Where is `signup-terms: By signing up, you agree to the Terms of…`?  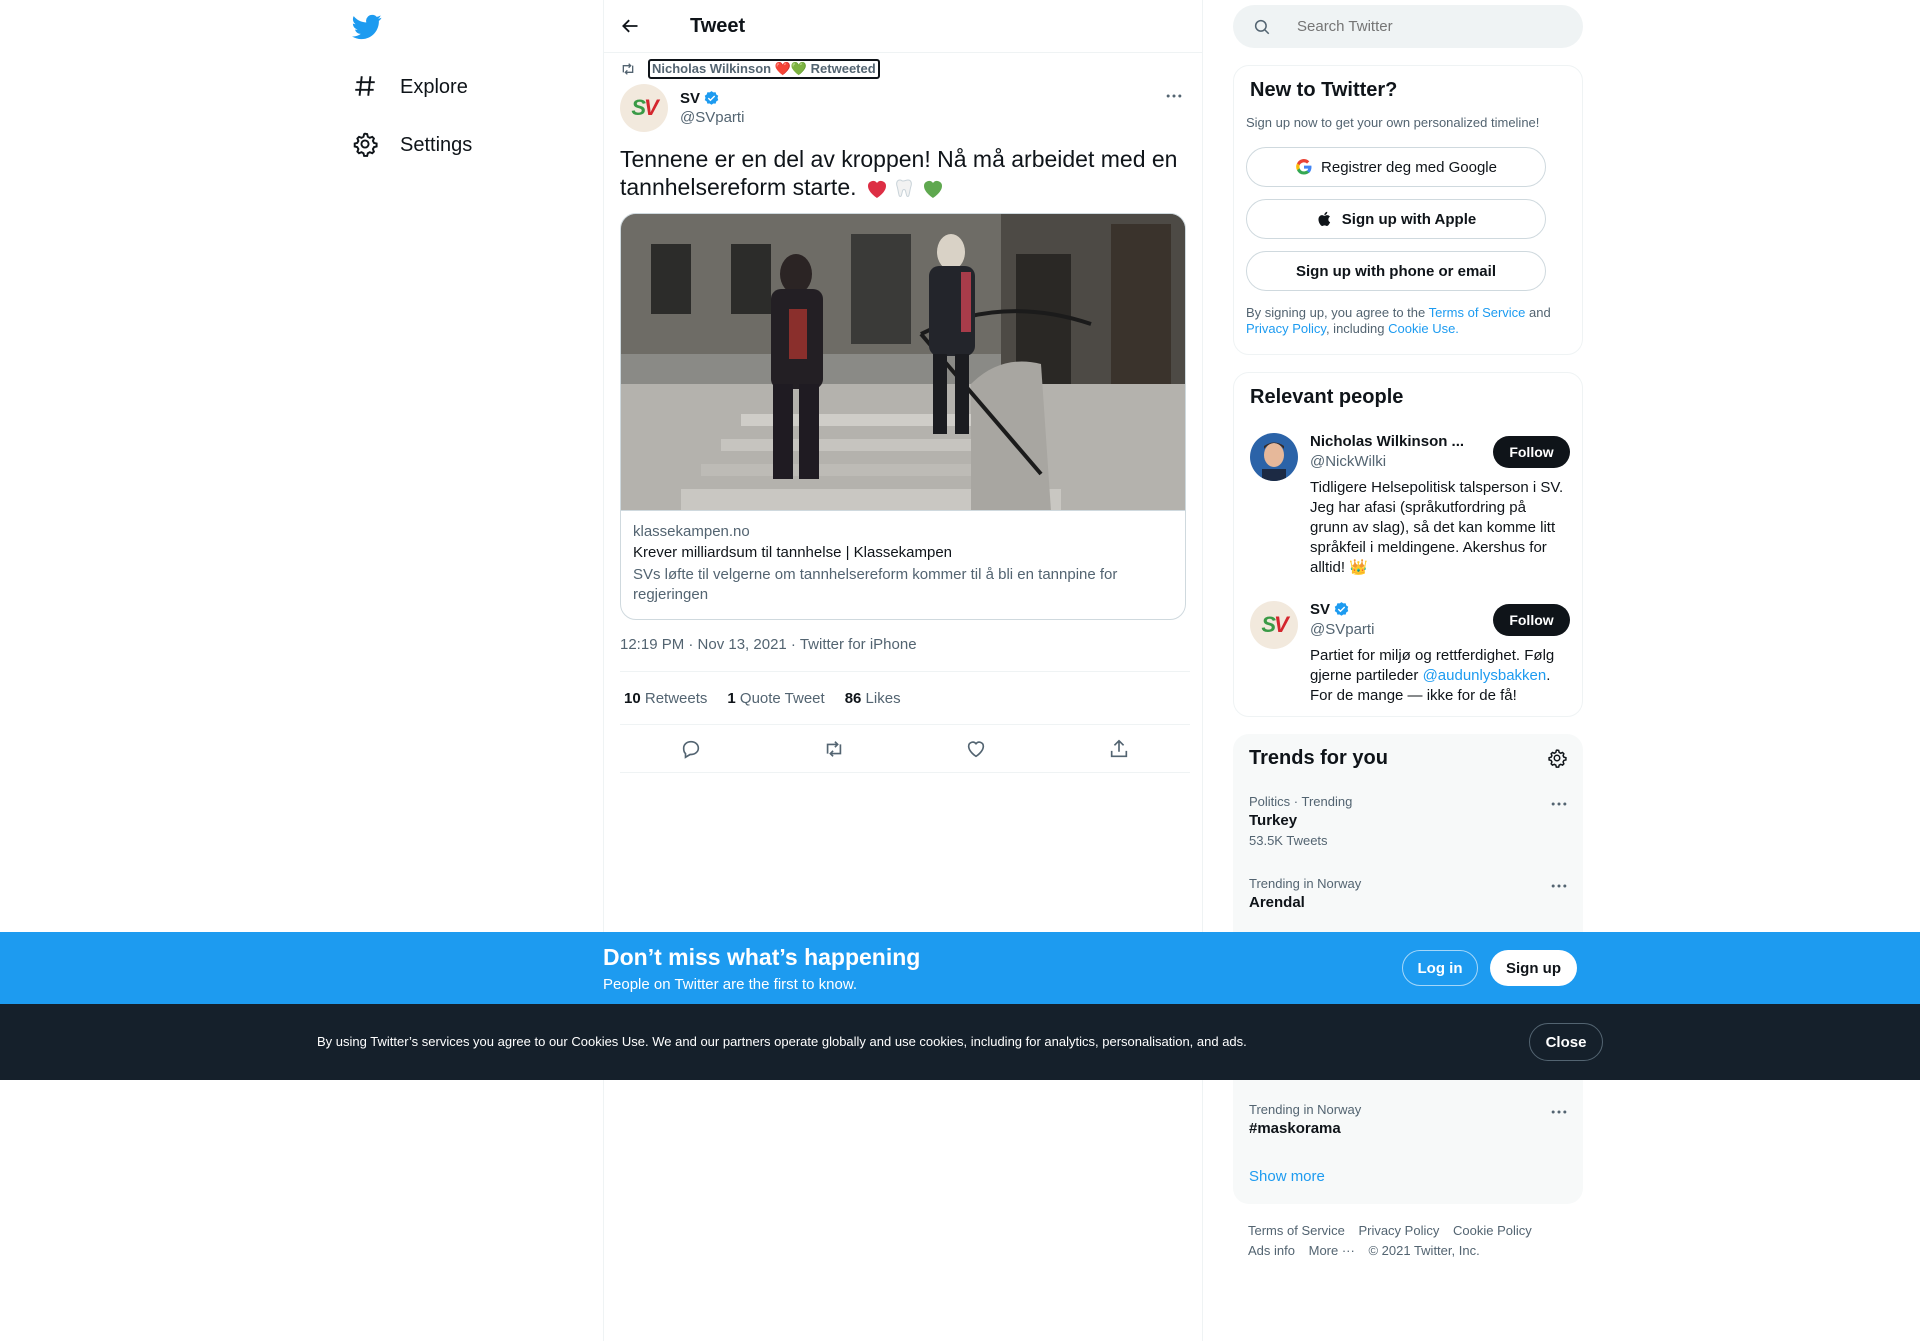 signup-terms: By signing up, you agree to the Terms of… is located at coordinates (1406, 321).